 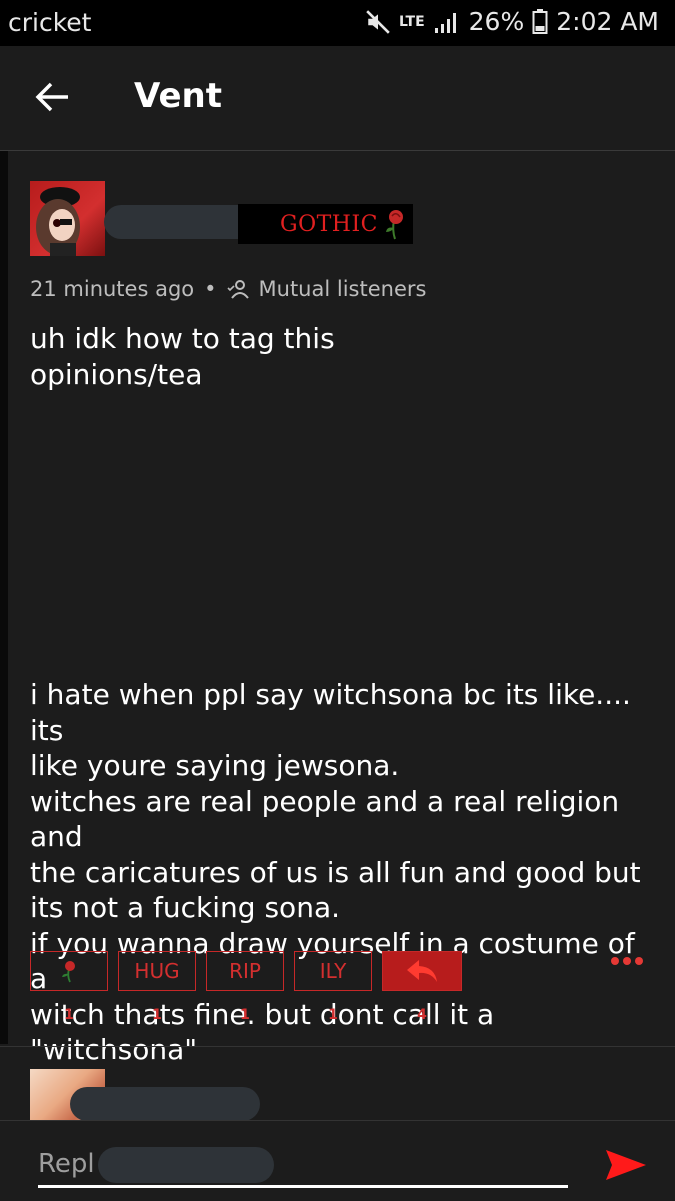 I want to click on reply-redaction, so click(x=186, y=1165).